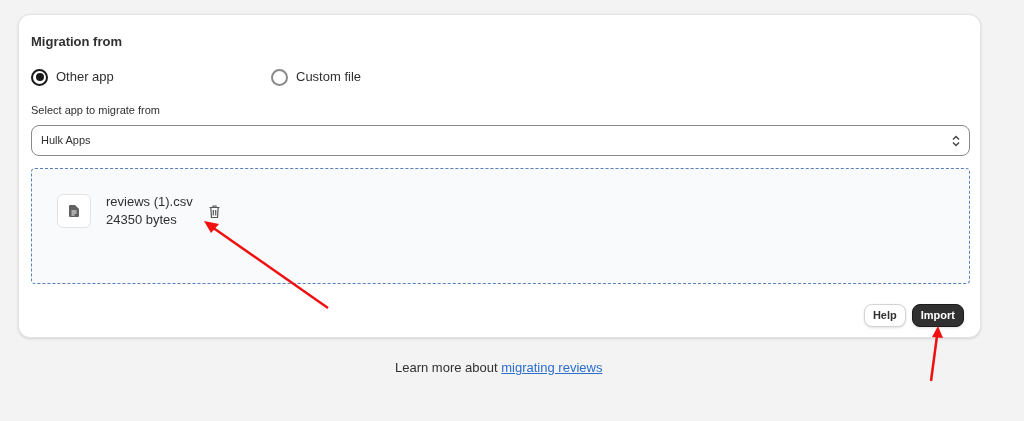 The height and width of the screenshot is (421, 1024). I want to click on radio-option: Custom file, so click(316, 77).